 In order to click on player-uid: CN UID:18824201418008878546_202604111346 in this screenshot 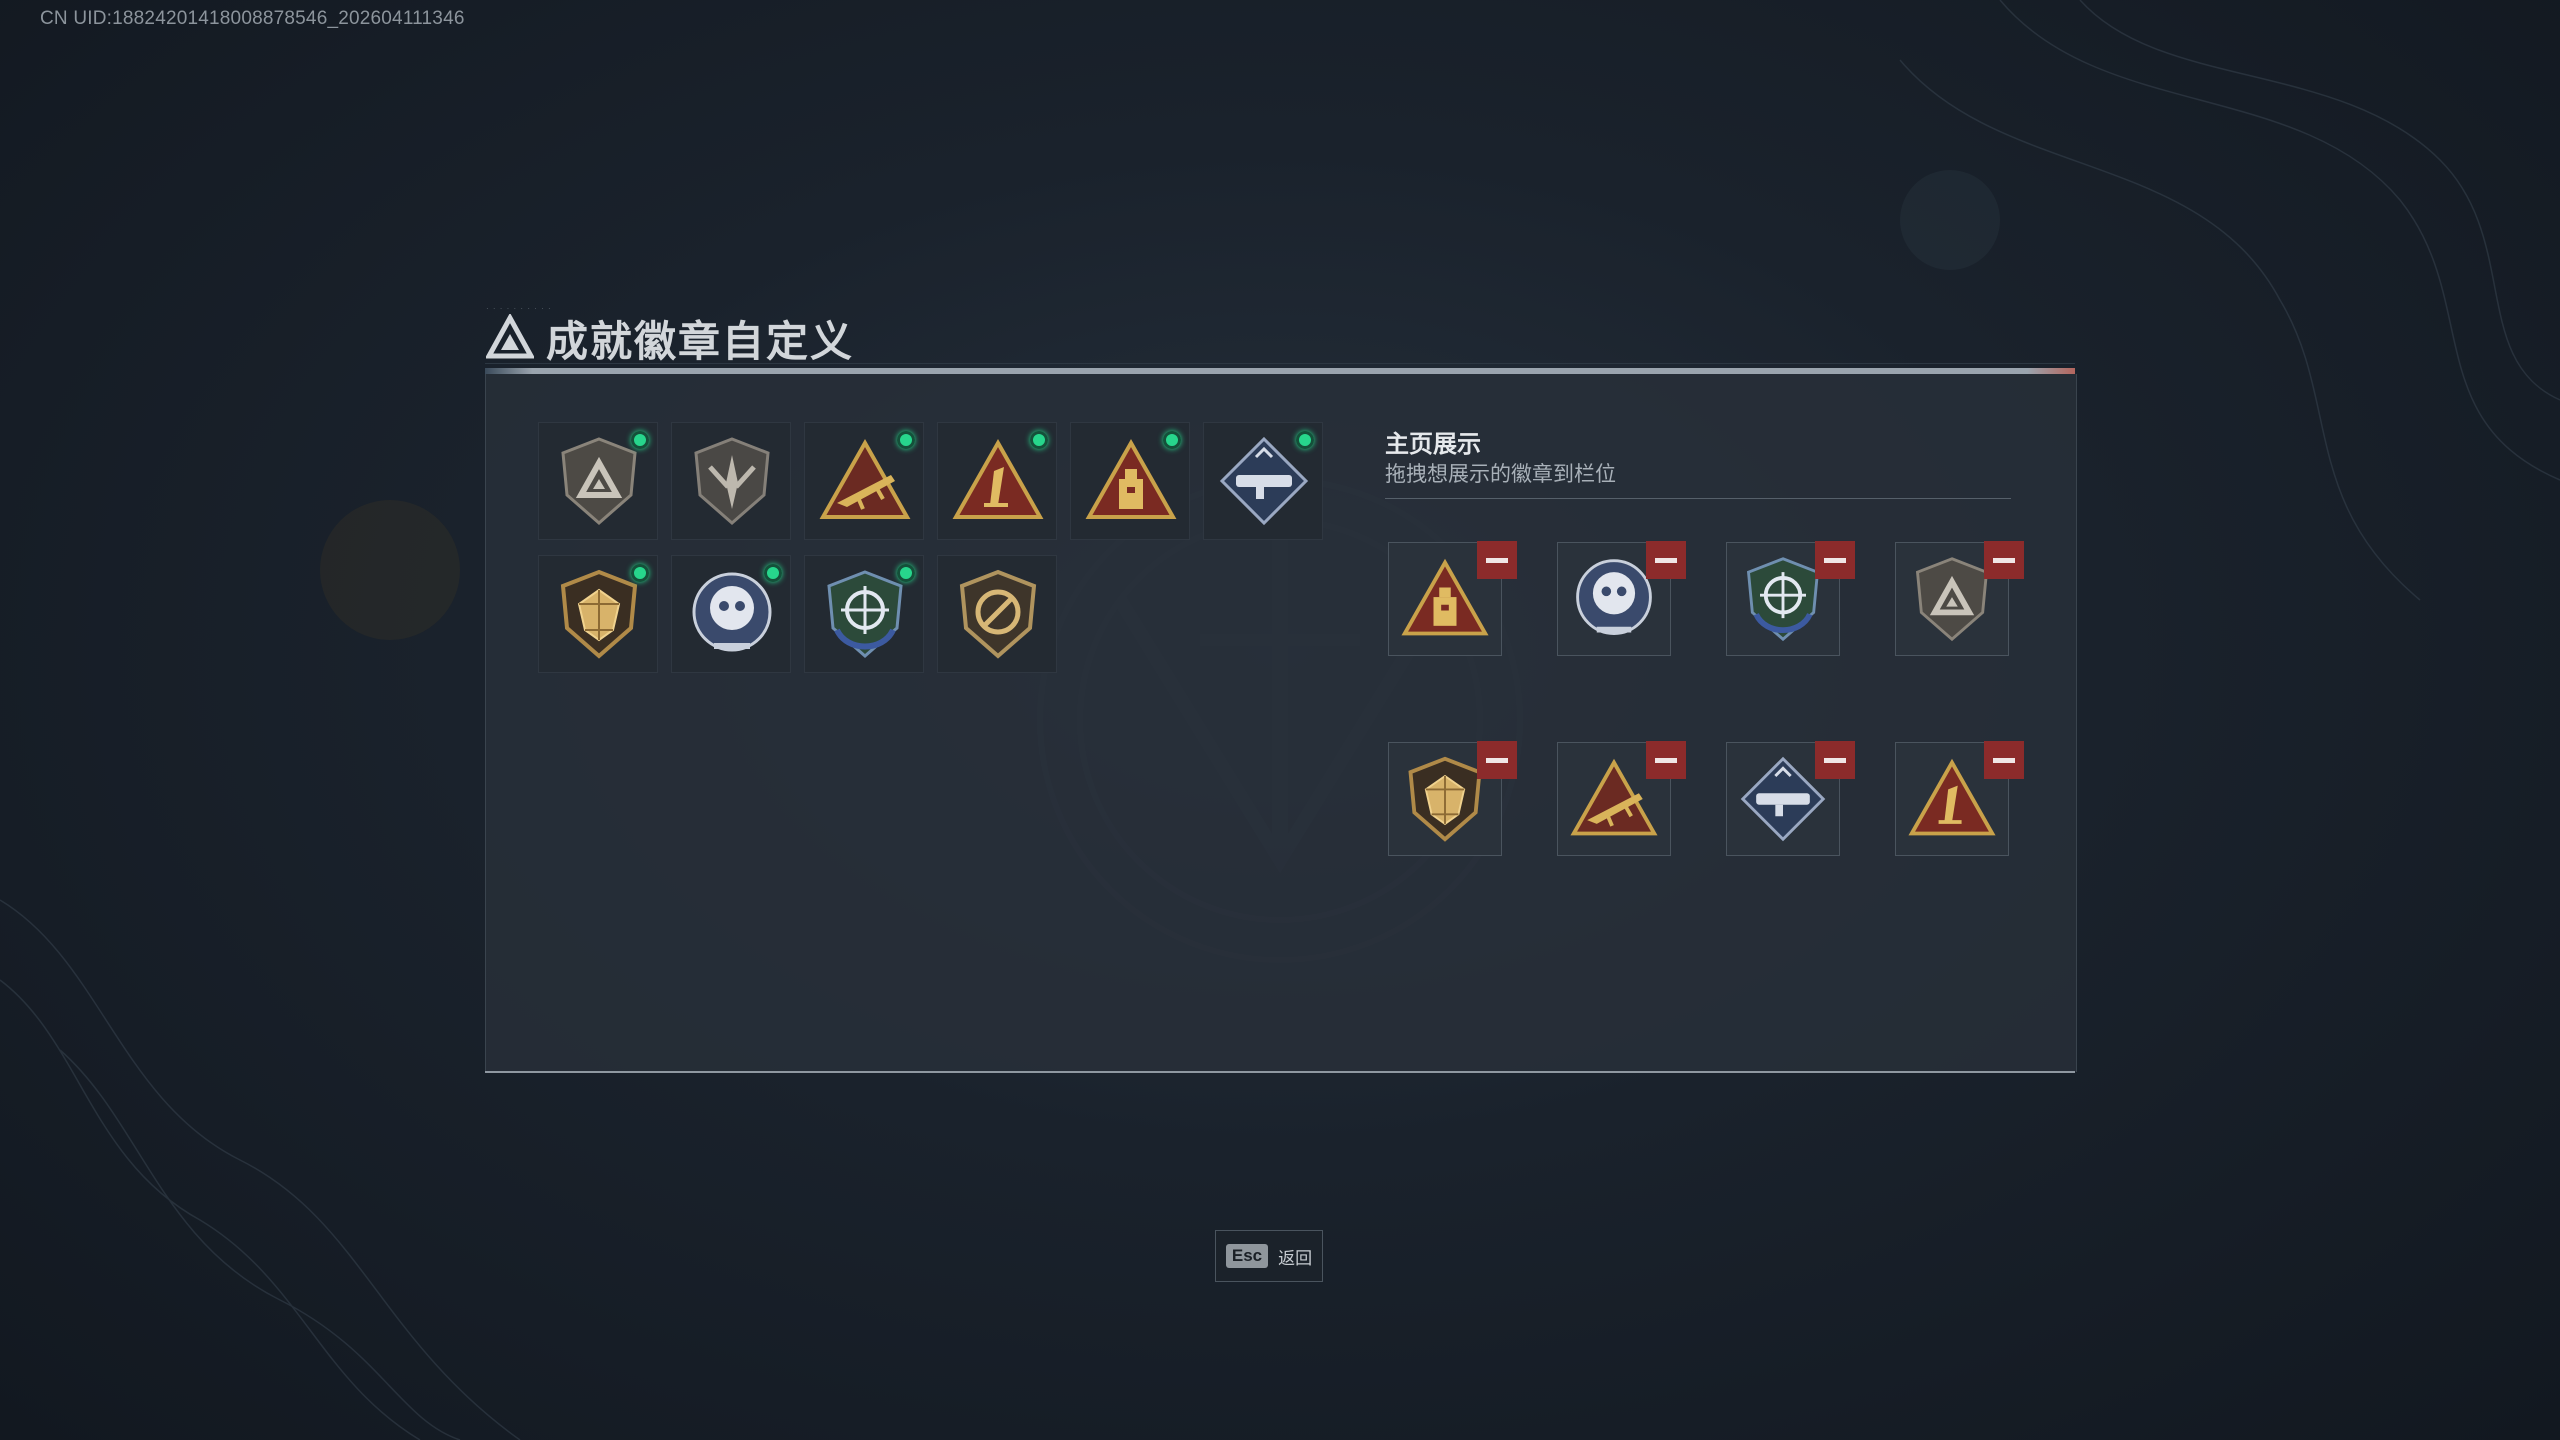, I will do `click(252, 18)`.